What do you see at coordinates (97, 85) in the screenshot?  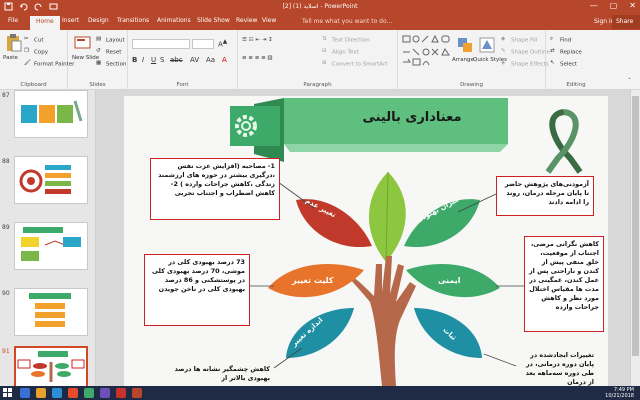 I see `slides-group-label: Slides` at bounding box center [97, 85].